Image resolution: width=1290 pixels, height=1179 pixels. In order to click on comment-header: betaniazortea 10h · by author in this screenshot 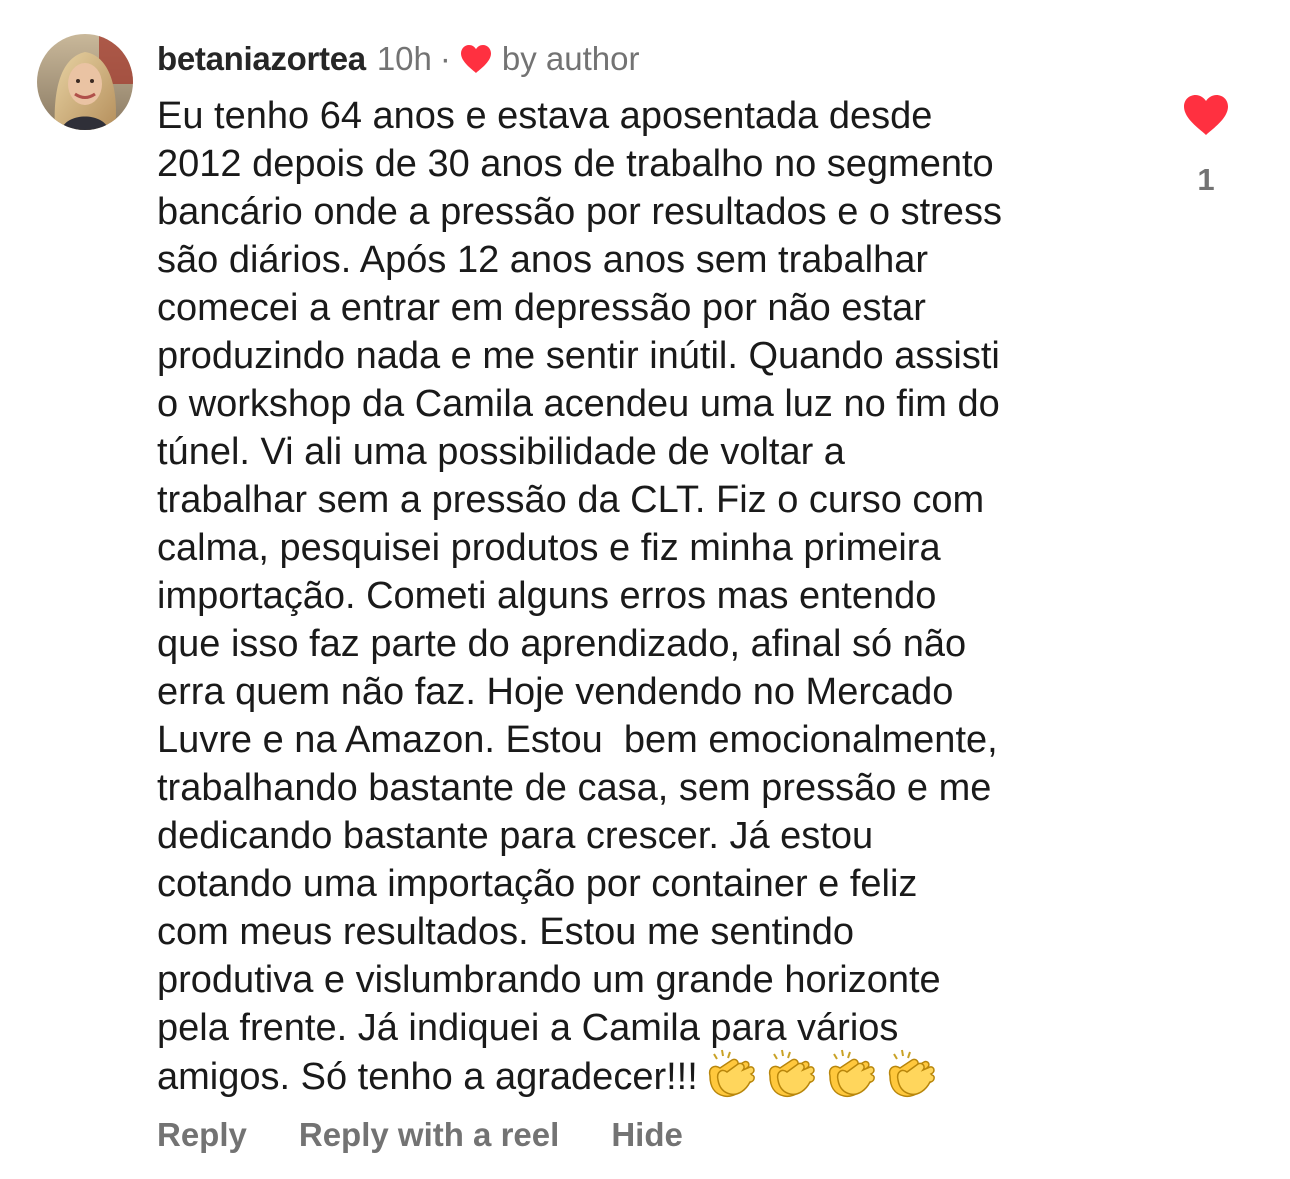, I will do `click(398, 59)`.